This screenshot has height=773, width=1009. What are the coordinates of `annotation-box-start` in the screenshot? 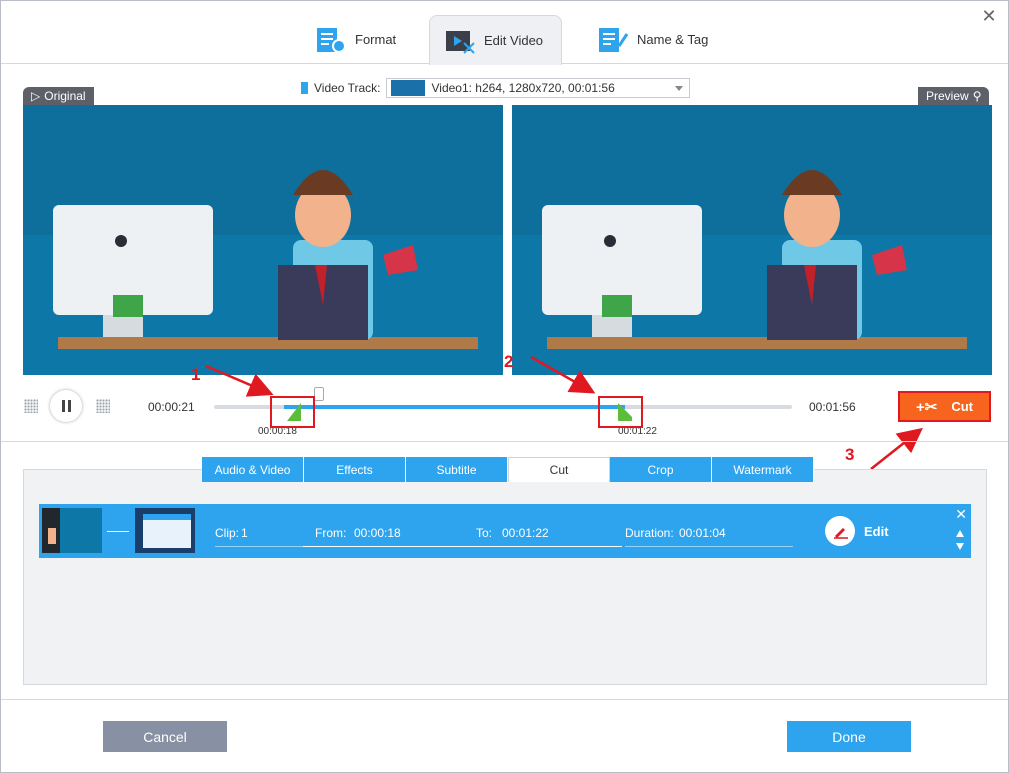 It's located at (292, 412).